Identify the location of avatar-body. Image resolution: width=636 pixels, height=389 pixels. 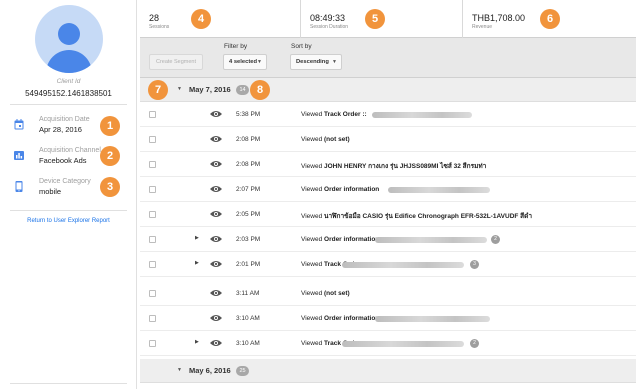
(69, 61).